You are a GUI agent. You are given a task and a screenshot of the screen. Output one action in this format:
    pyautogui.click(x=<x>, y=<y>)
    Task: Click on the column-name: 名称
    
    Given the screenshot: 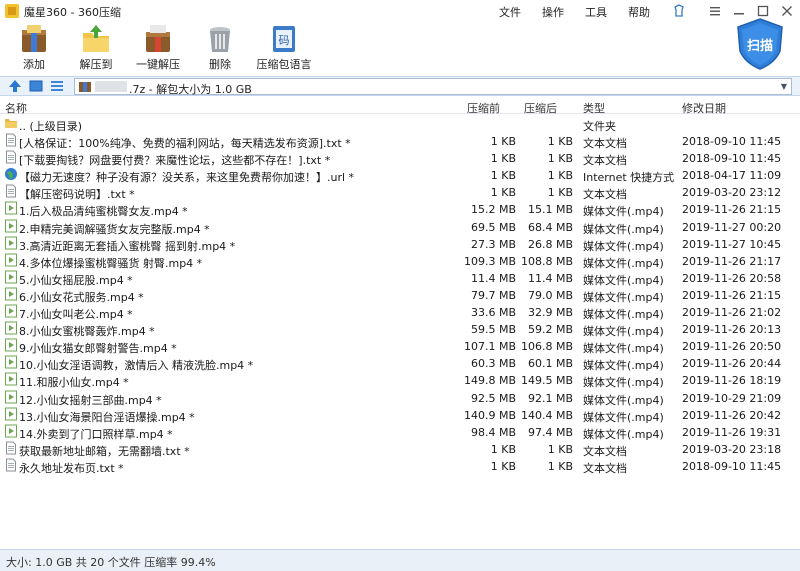 What is the action you would take?
    pyautogui.click(x=16, y=108)
    